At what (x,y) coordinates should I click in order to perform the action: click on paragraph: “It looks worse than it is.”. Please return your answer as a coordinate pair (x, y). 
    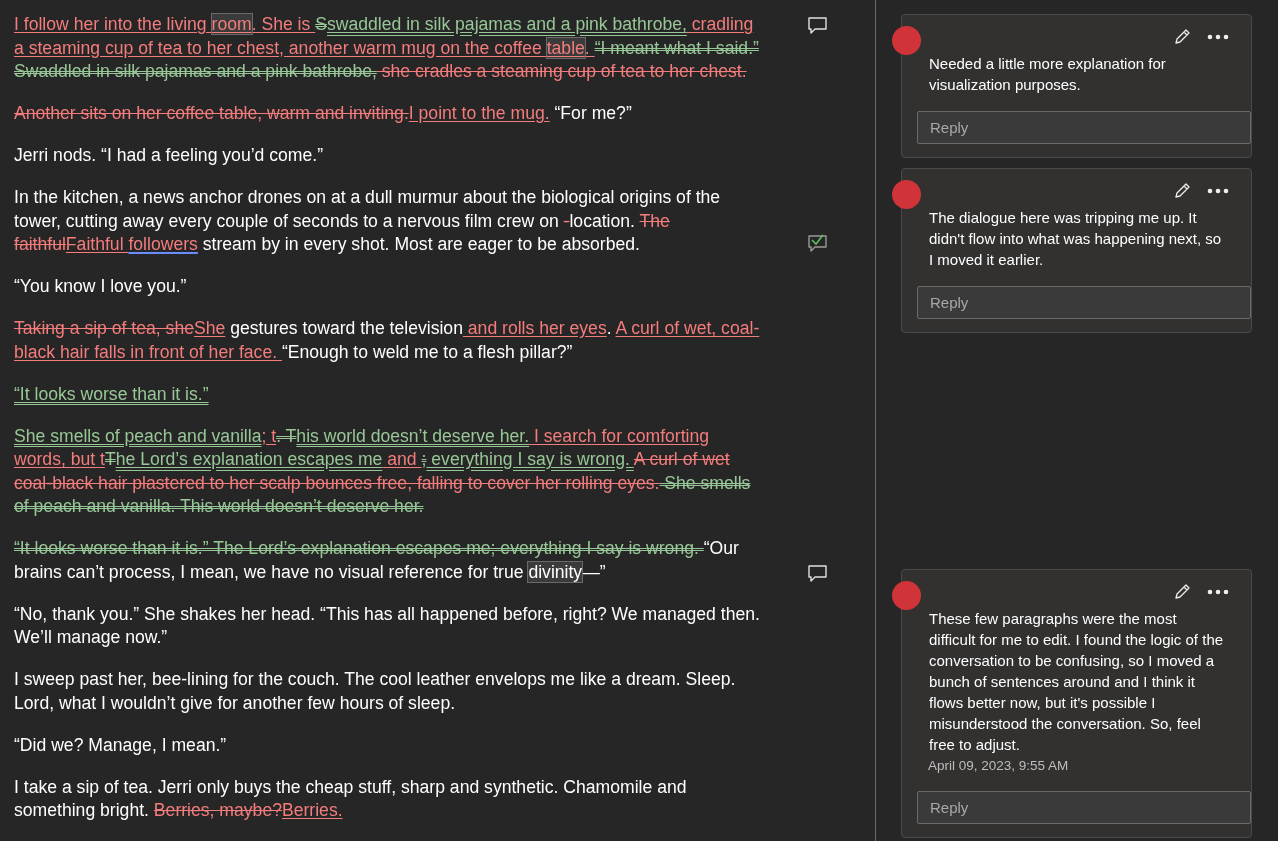
    Looking at the image, I should click on (112, 394).